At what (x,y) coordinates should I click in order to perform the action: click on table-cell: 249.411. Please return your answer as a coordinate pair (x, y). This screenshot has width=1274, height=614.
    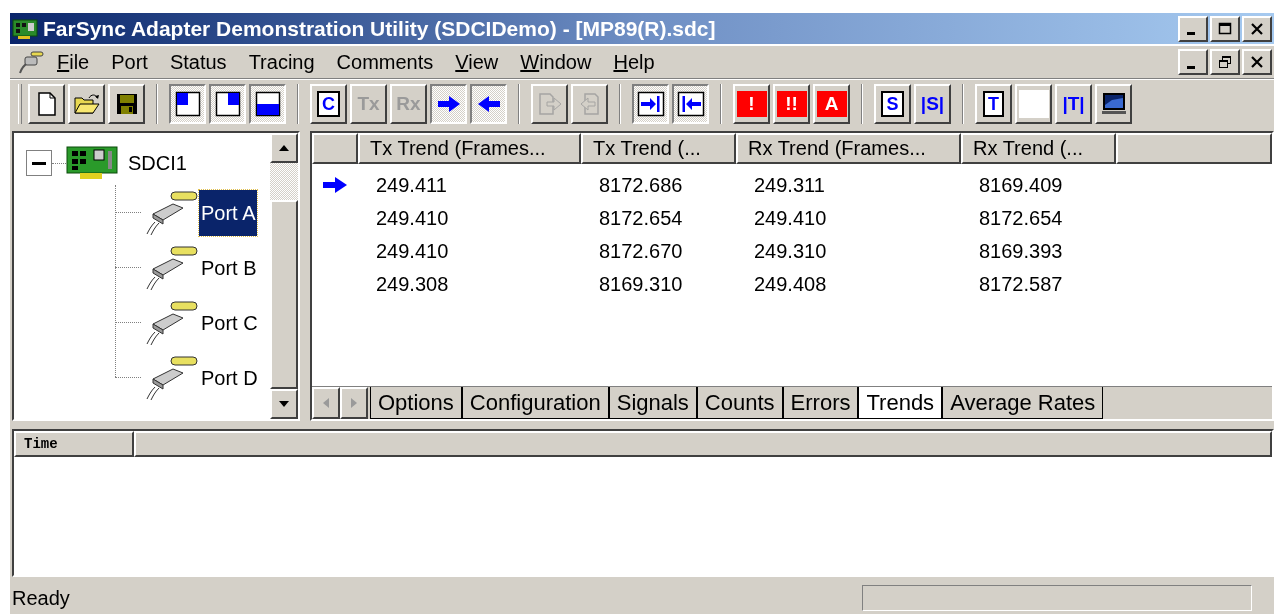
    Looking at the image, I should click on (411, 184).